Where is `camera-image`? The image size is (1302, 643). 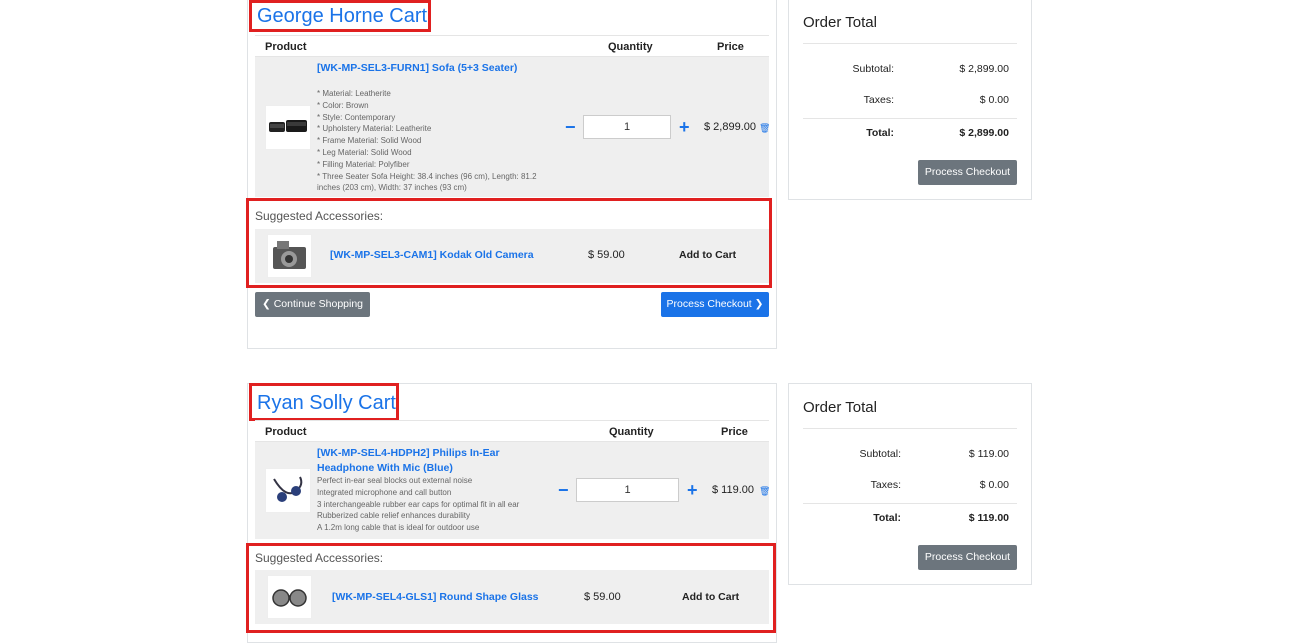
camera-image is located at coordinates (289, 256).